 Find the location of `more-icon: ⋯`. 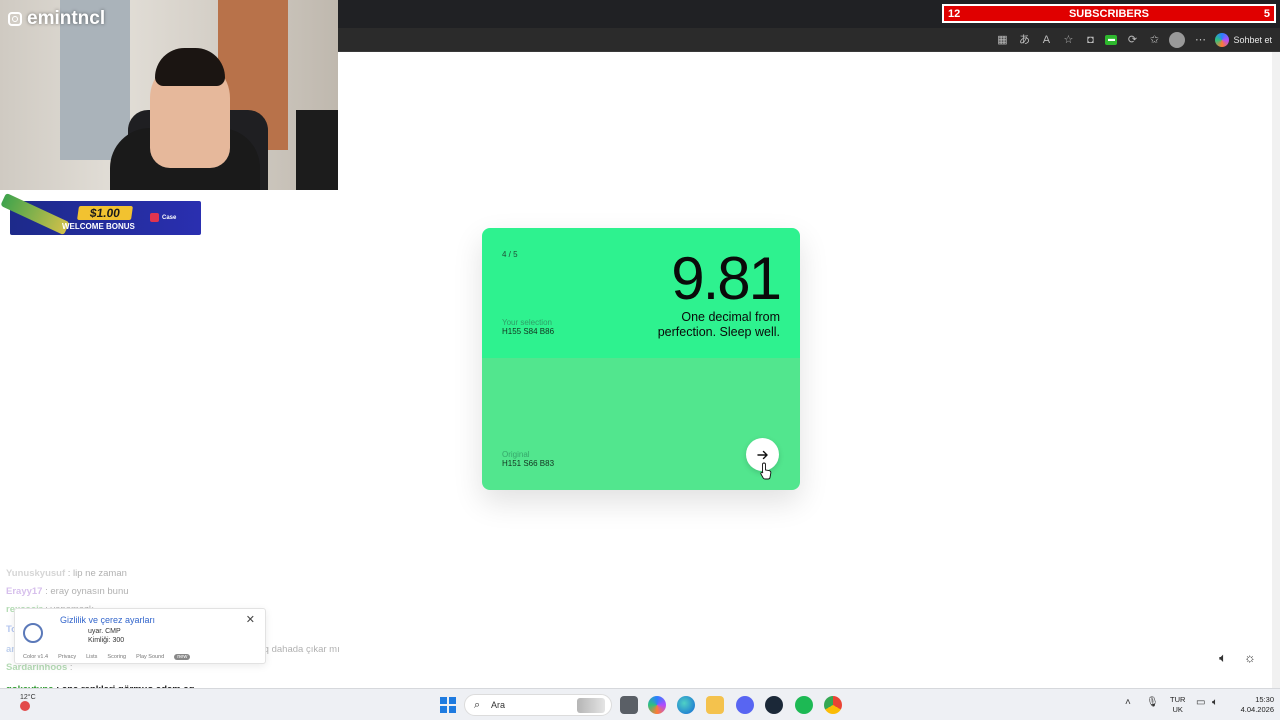

more-icon: ⋯ is located at coordinates (1200, 40).